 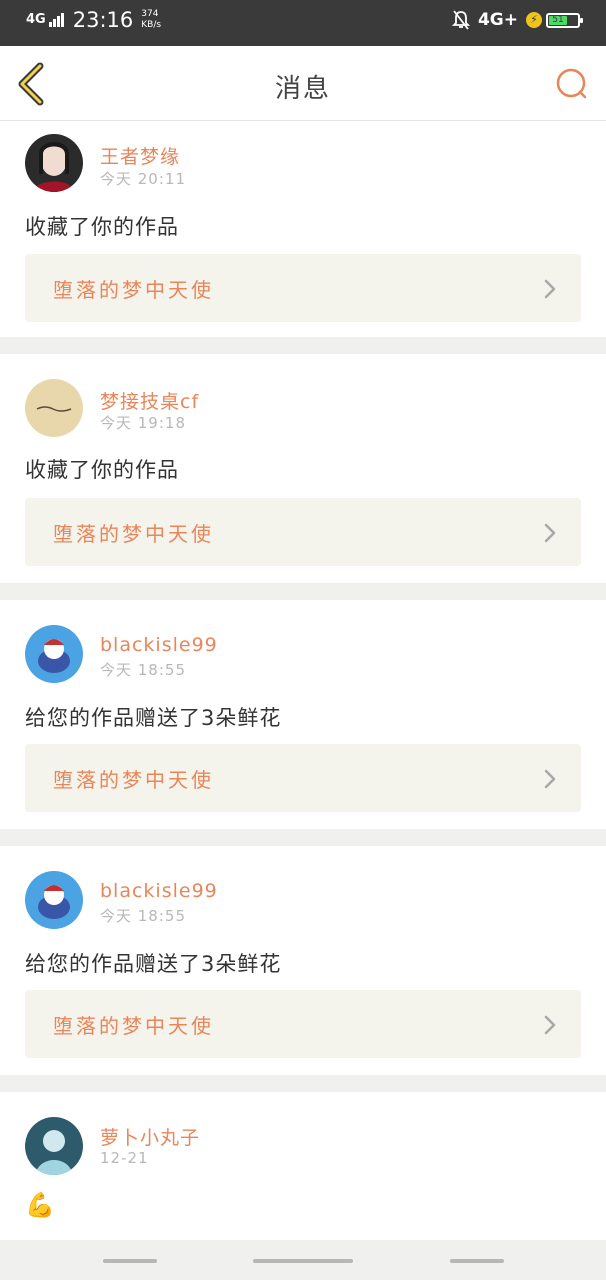 What do you see at coordinates (497, 20) in the screenshot?
I see `network-type-right: 4G+` at bounding box center [497, 20].